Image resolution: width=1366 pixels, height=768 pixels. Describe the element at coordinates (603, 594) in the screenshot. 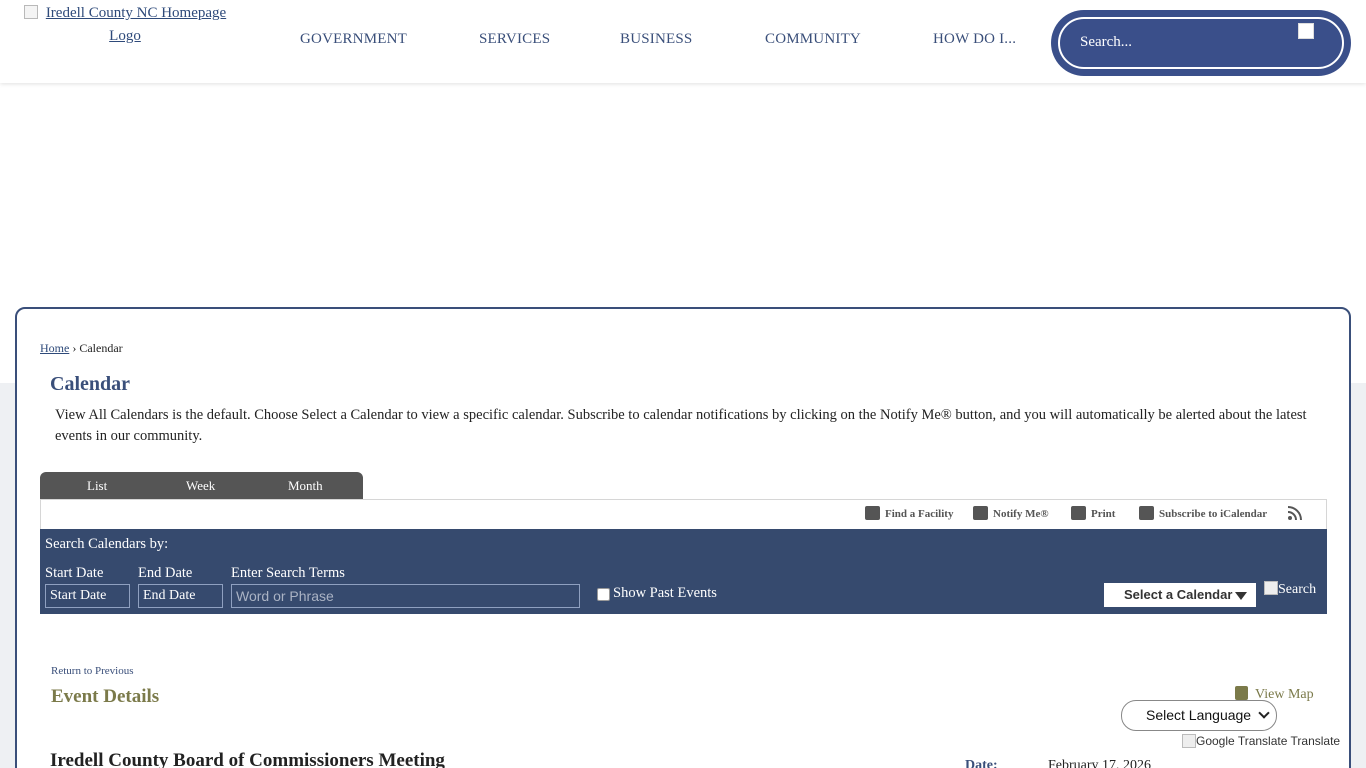

I see `show-past-events-checkbox` at that location.